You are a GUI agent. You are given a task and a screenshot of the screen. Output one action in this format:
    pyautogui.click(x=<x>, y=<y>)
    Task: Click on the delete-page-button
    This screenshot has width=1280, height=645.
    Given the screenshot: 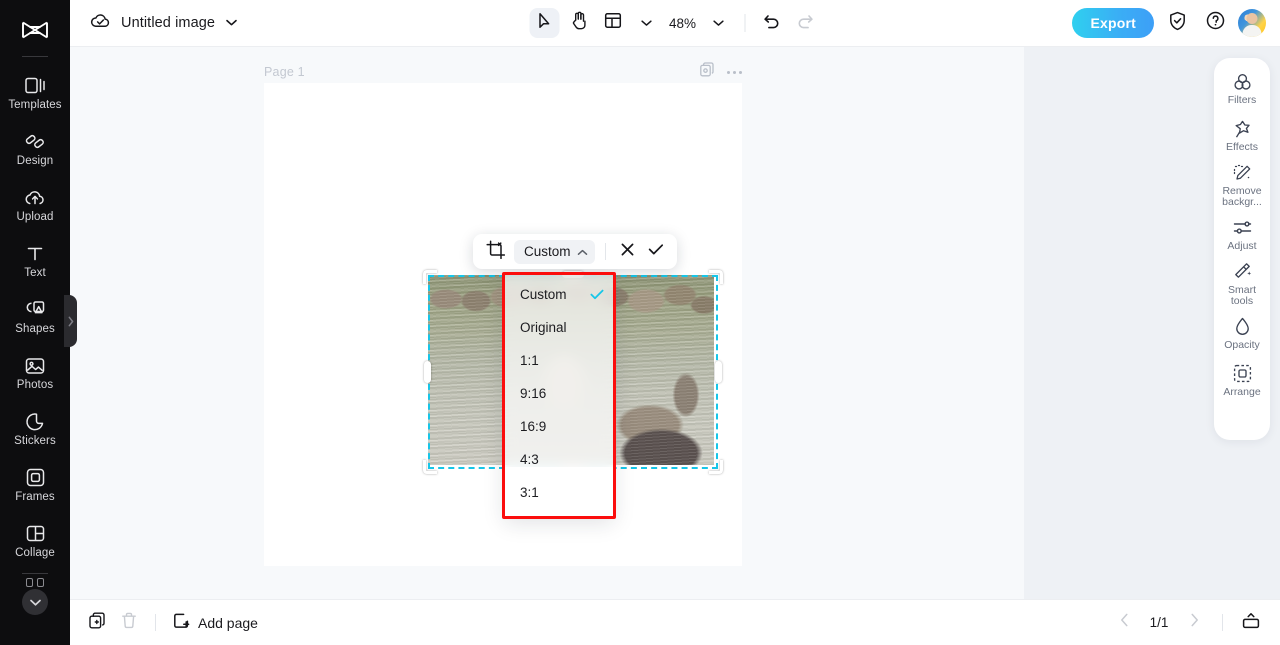 What is the action you would take?
    pyautogui.click(x=129, y=623)
    